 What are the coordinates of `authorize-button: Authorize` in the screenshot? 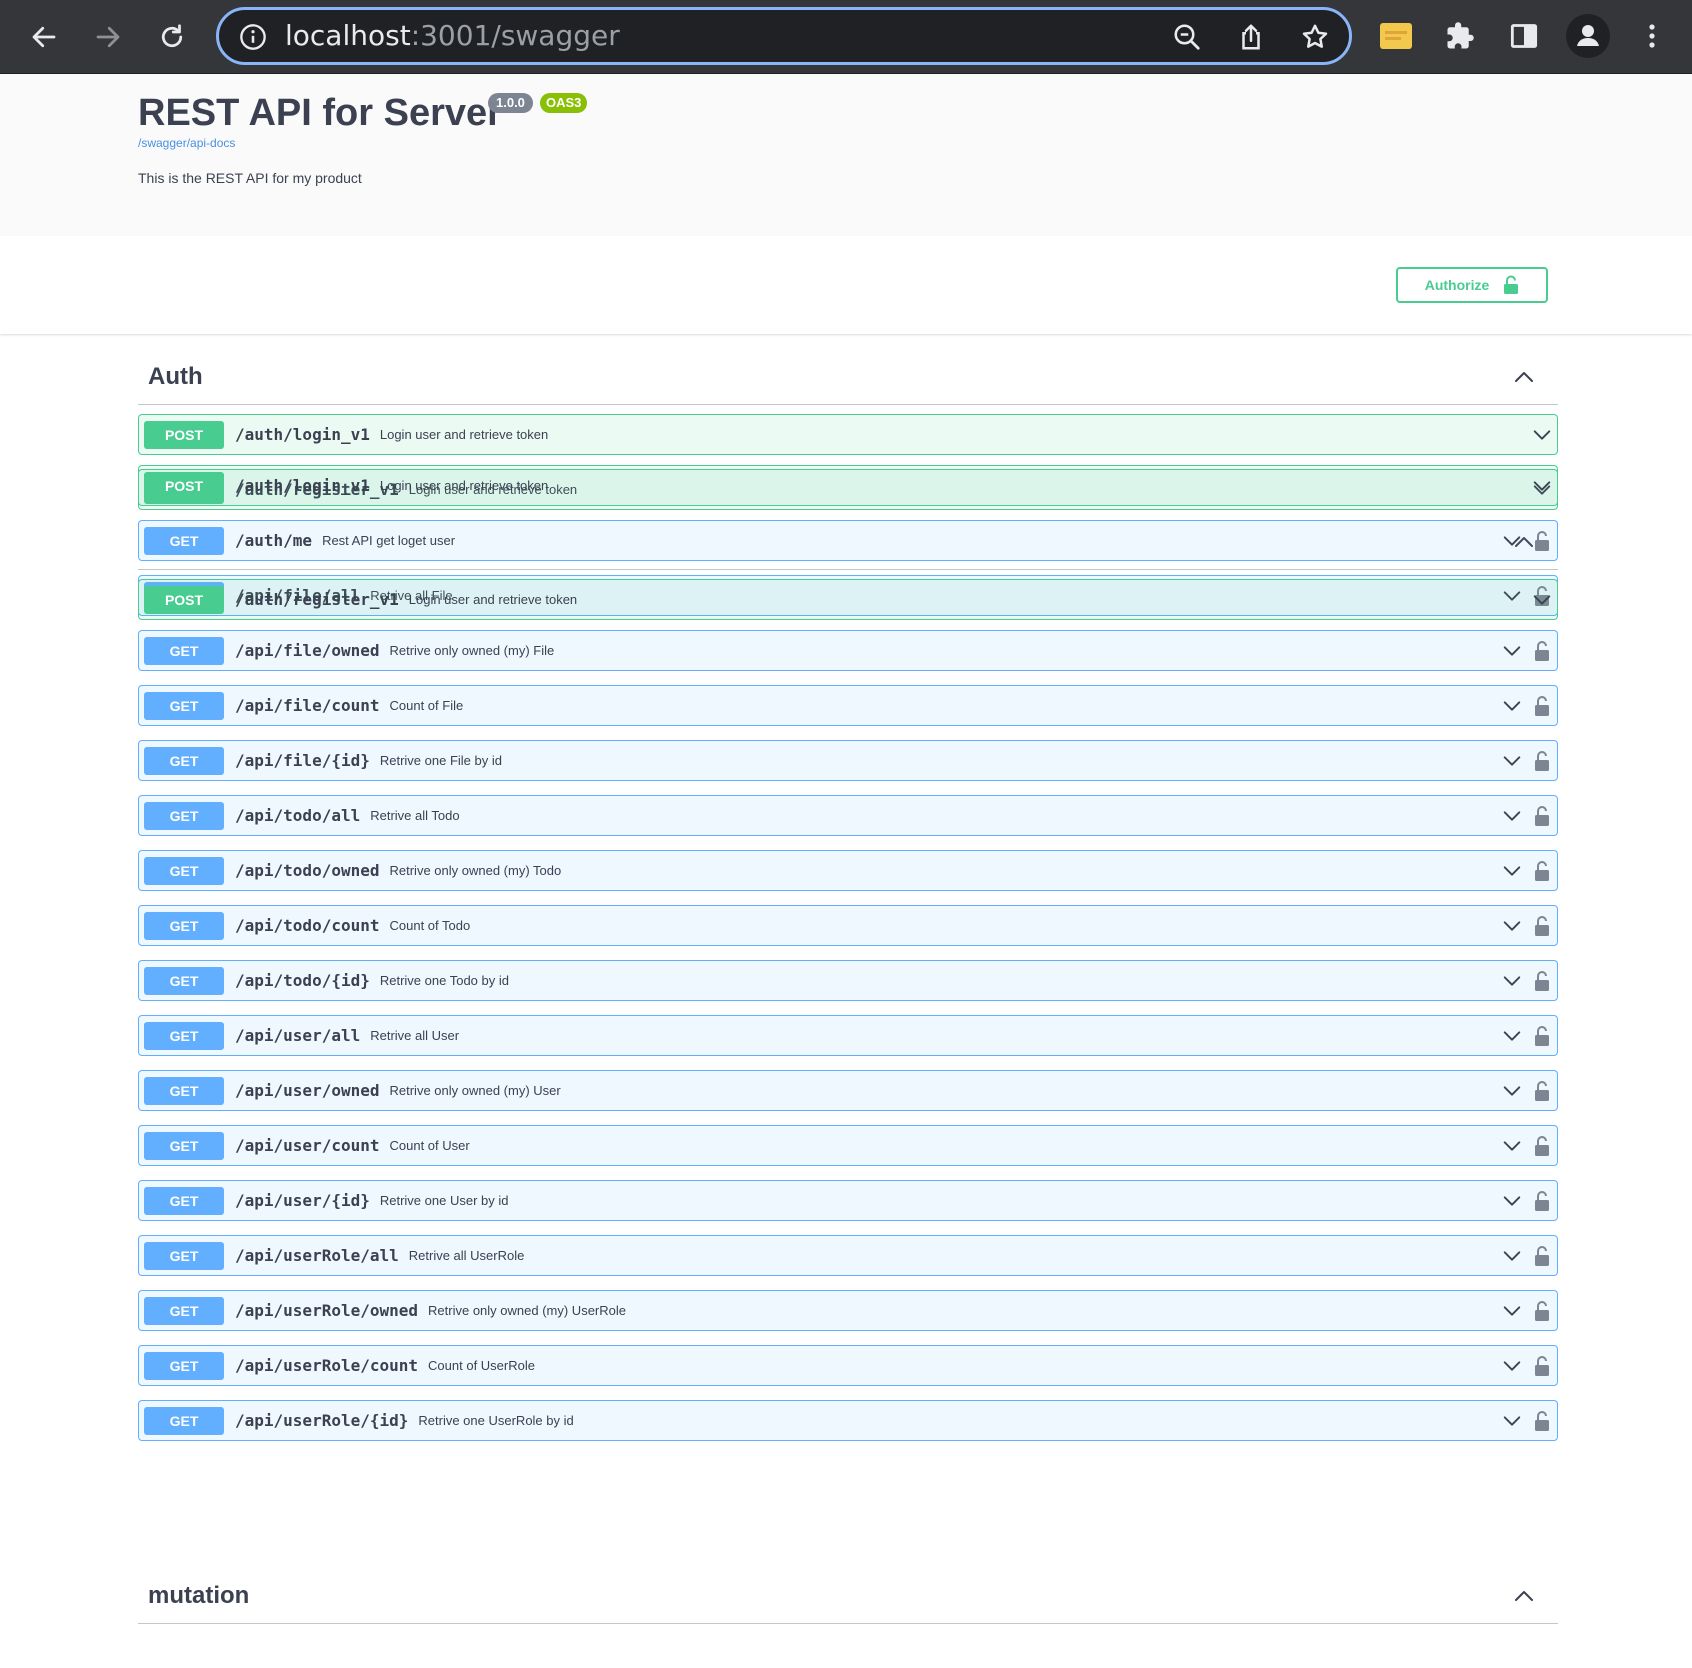 It's located at (1472, 285).